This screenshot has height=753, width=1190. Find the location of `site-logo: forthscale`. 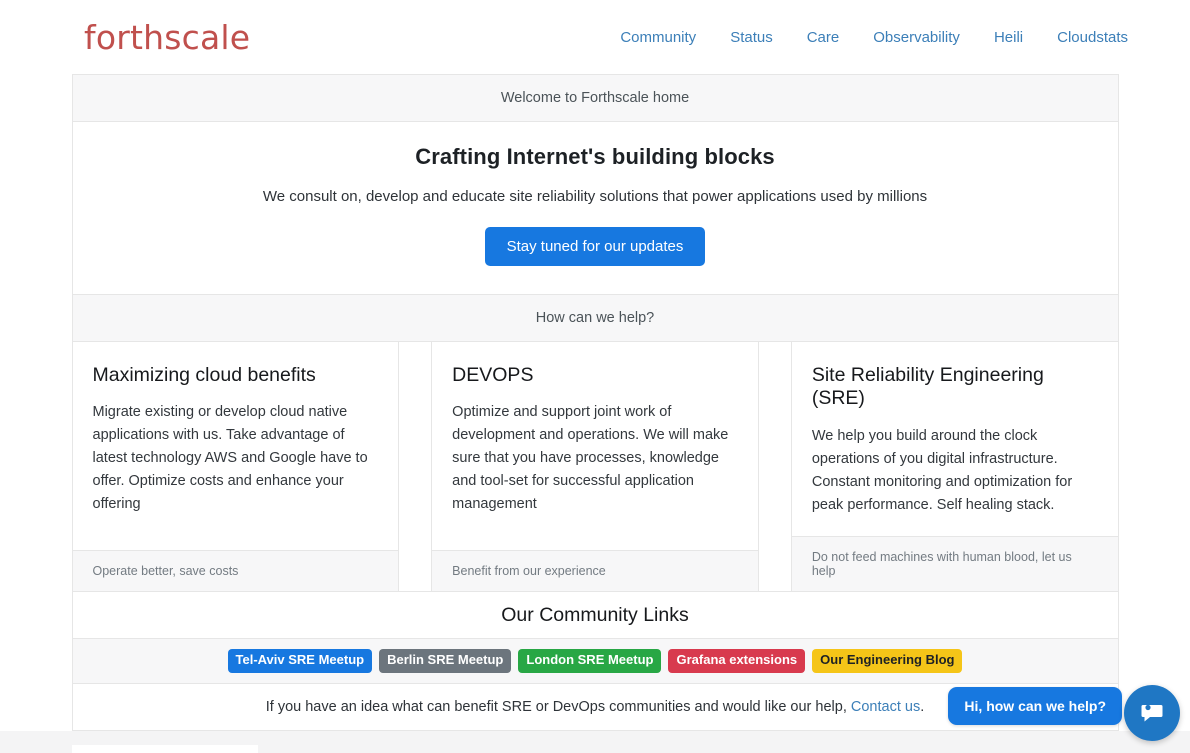

site-logo: forthscale is located at coordinates (167, 37).